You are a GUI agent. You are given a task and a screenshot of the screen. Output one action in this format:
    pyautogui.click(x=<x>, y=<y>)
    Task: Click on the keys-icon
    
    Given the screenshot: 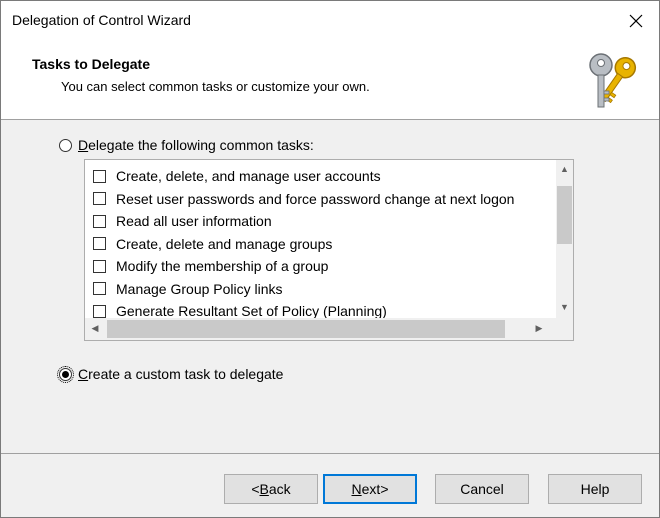 What is the action you would take?
    pyautogui.click(x=613, y=80)
    